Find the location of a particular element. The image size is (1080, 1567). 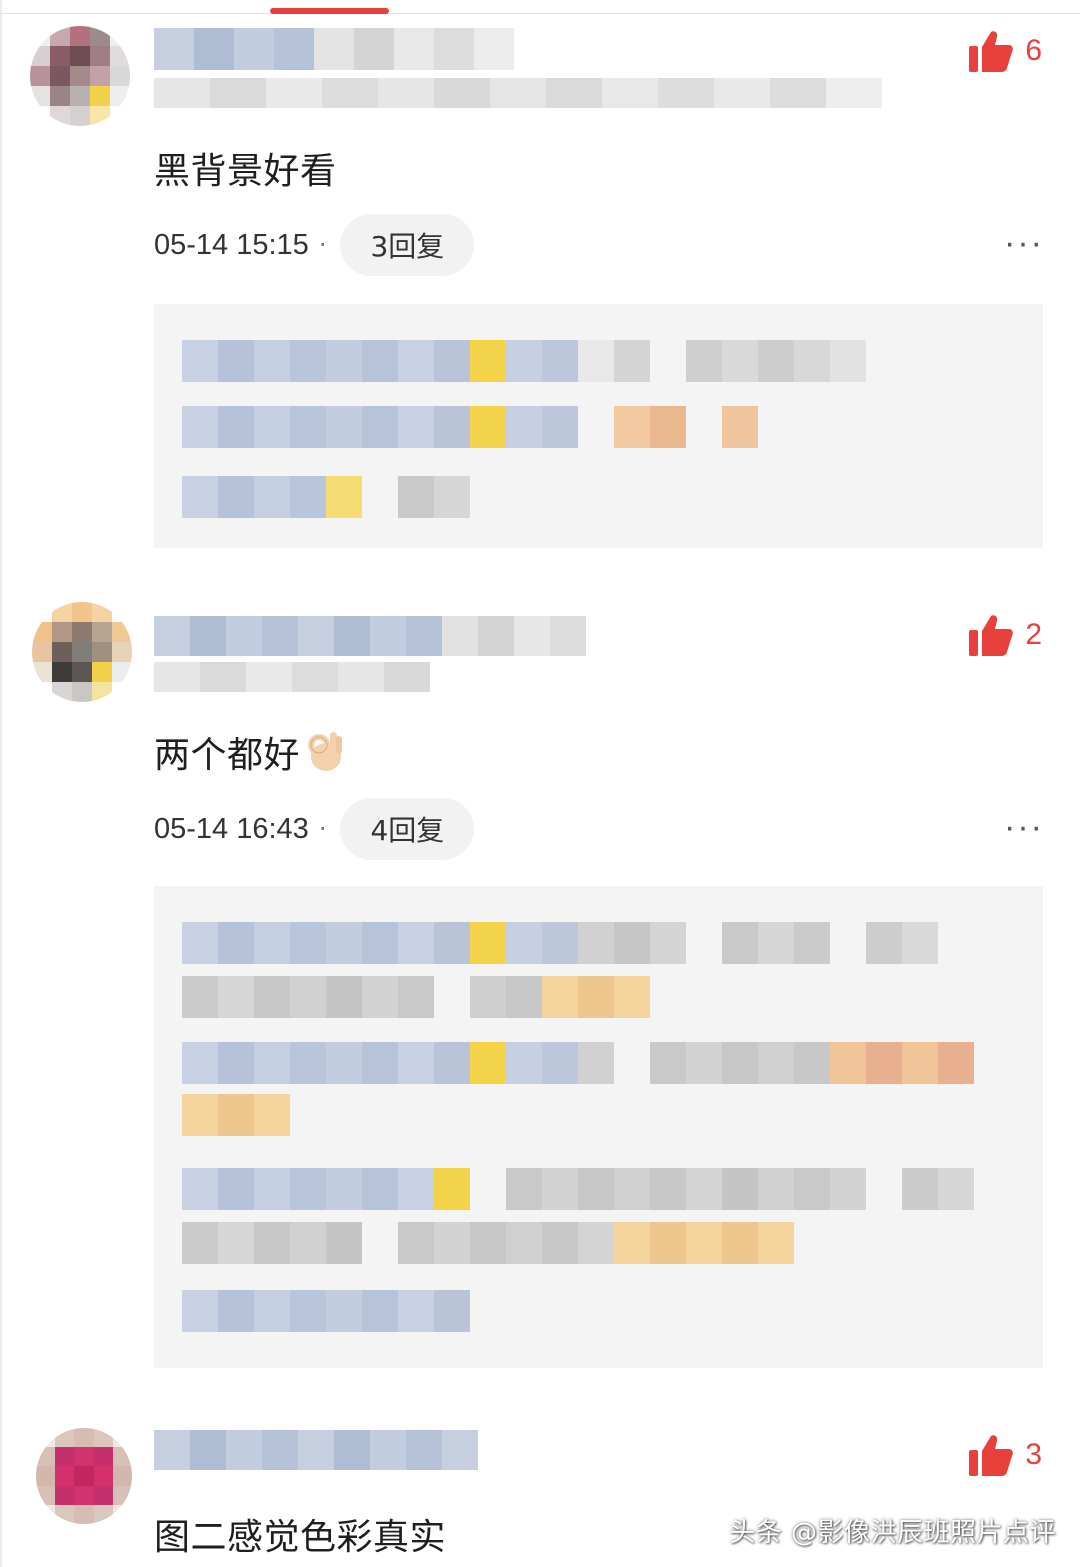

comment-text-content: 两个都好 is located at coordinates (227, 755).